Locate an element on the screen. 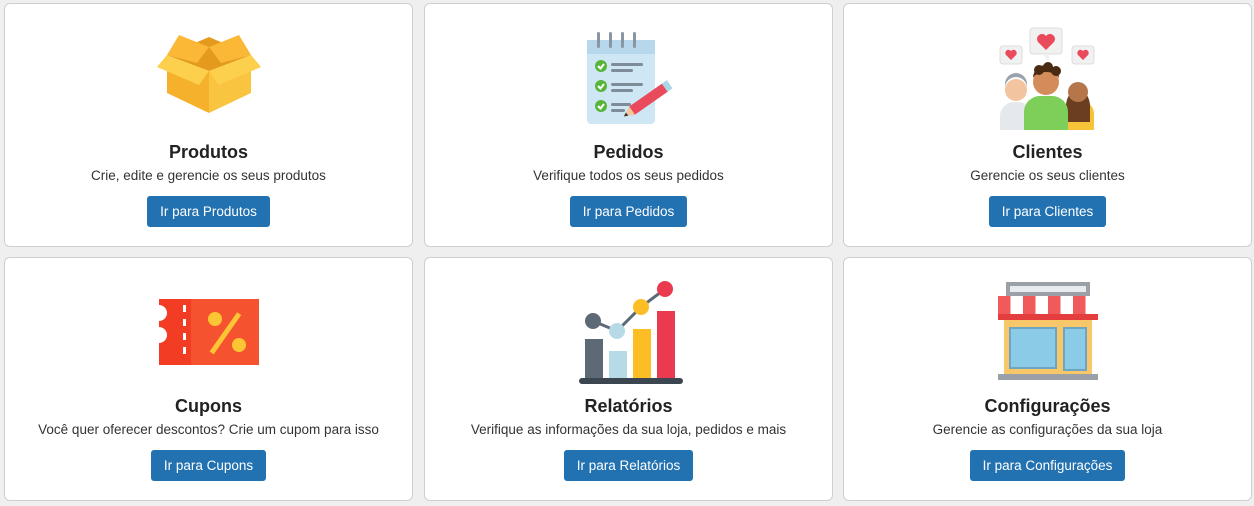 The width and height of the screenshot is (1254, 506). go-to-clientes-button: Ir para Clientes is located at coordinates (1047, 211).